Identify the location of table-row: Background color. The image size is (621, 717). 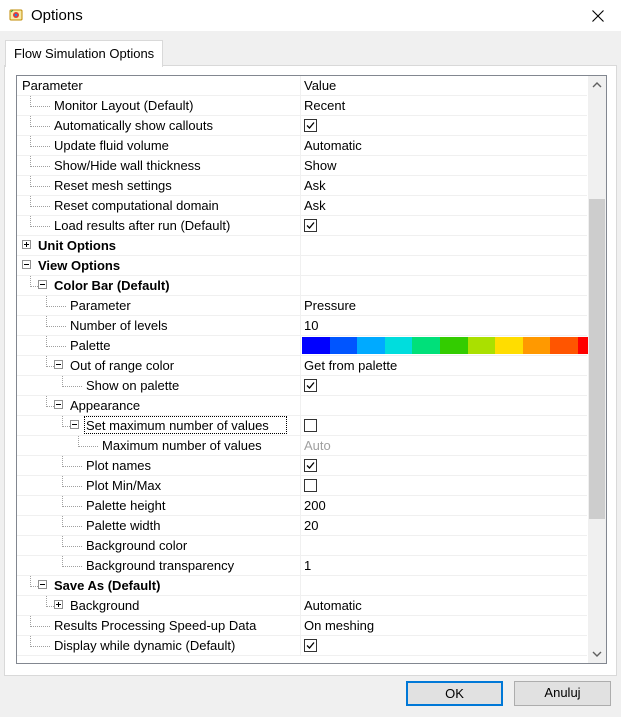
(302, 546).